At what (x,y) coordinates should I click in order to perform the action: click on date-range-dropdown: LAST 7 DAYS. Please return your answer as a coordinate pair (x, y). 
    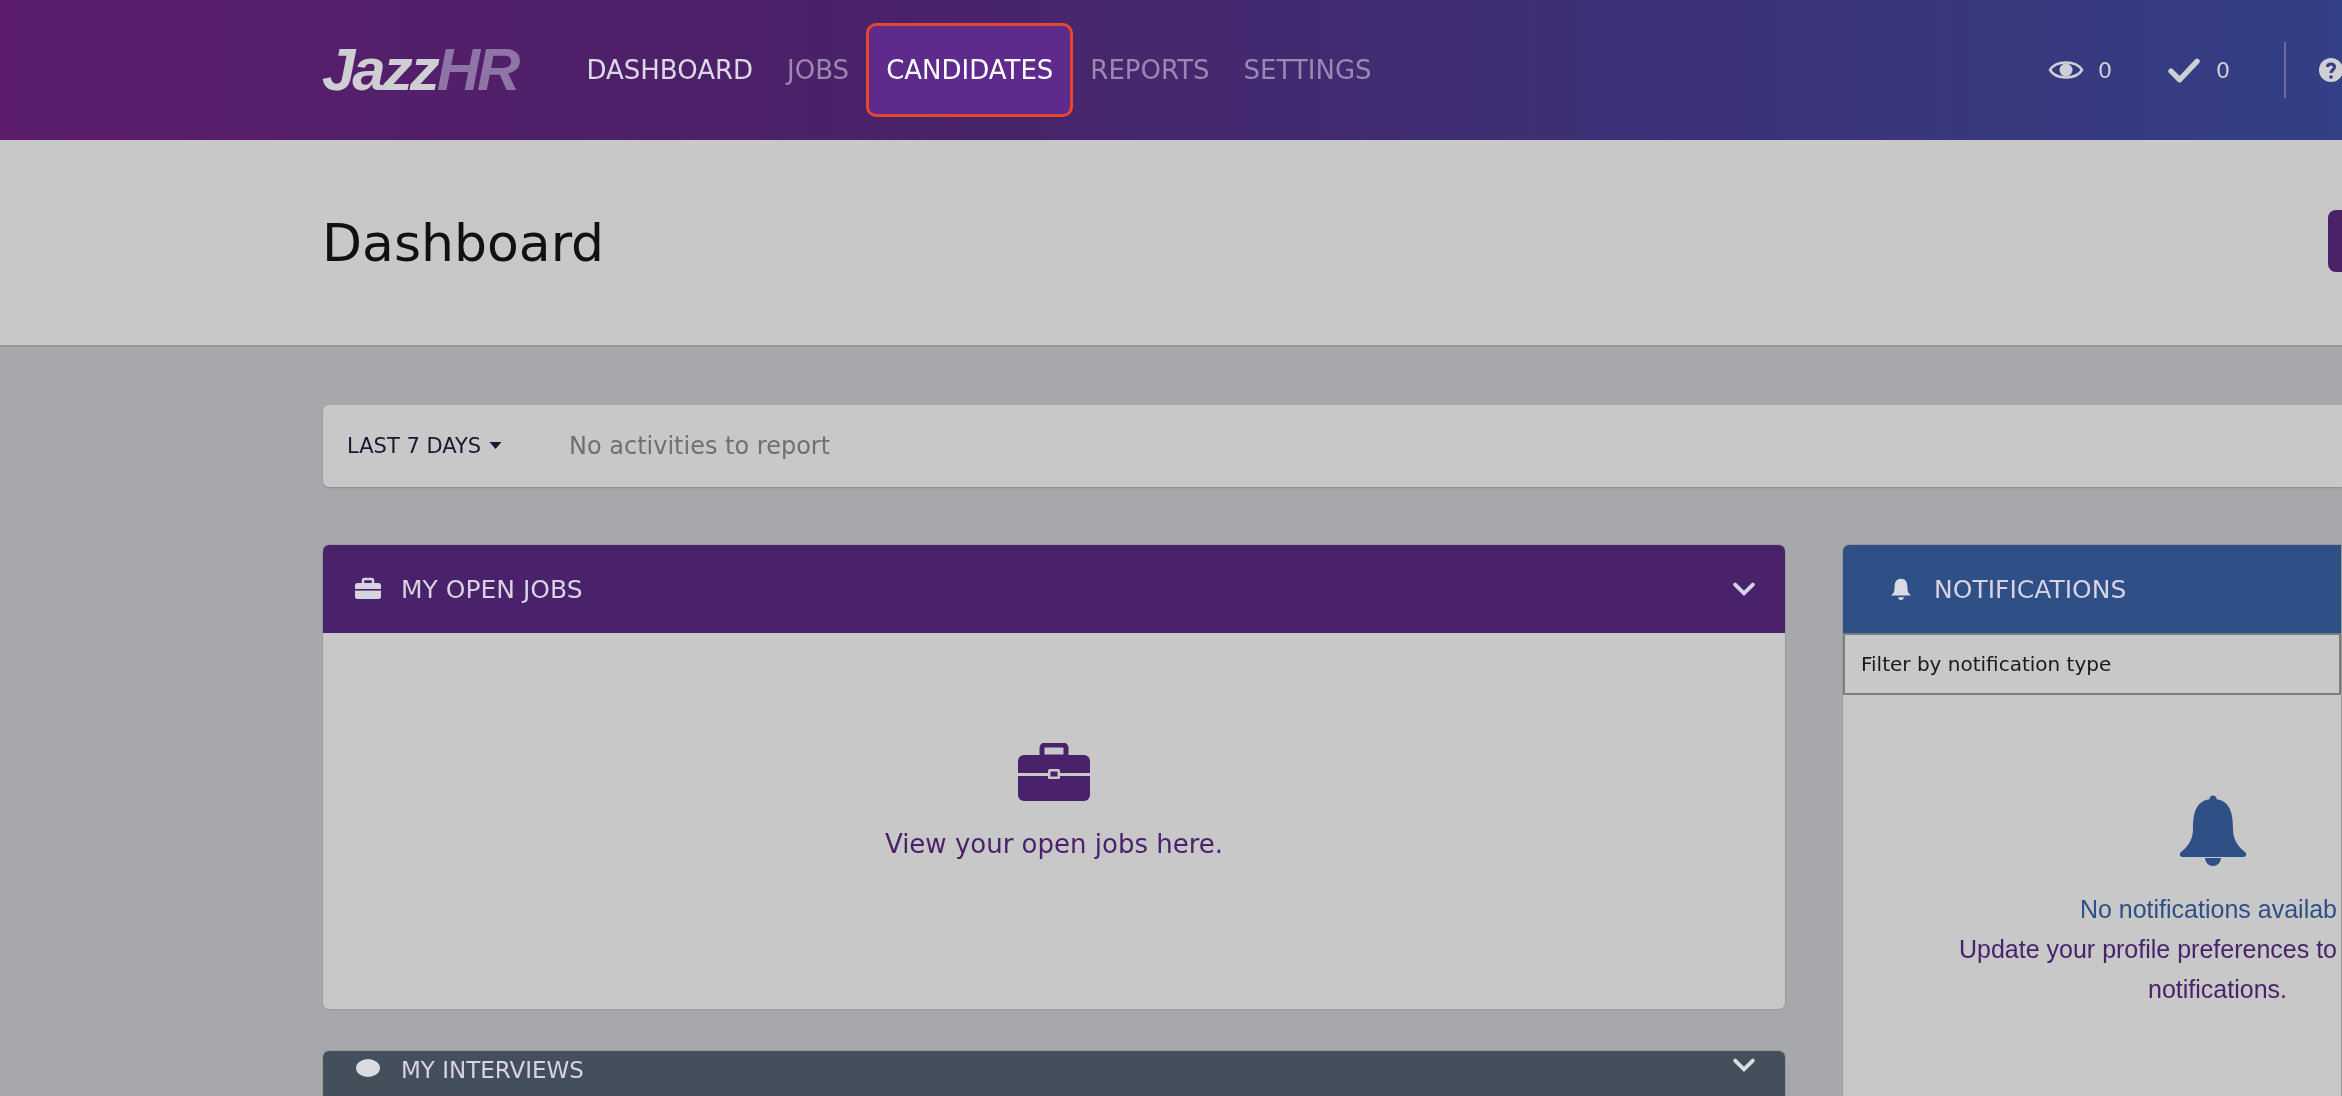
    Looking at the image, I should click on (458, 446).